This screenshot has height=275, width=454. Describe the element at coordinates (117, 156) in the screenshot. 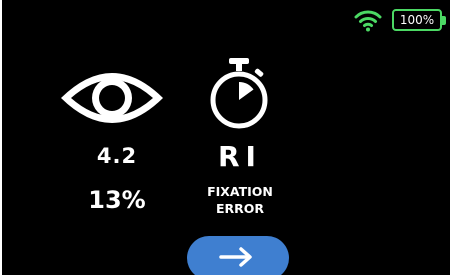

I see `score-value: 4.2` at that location.